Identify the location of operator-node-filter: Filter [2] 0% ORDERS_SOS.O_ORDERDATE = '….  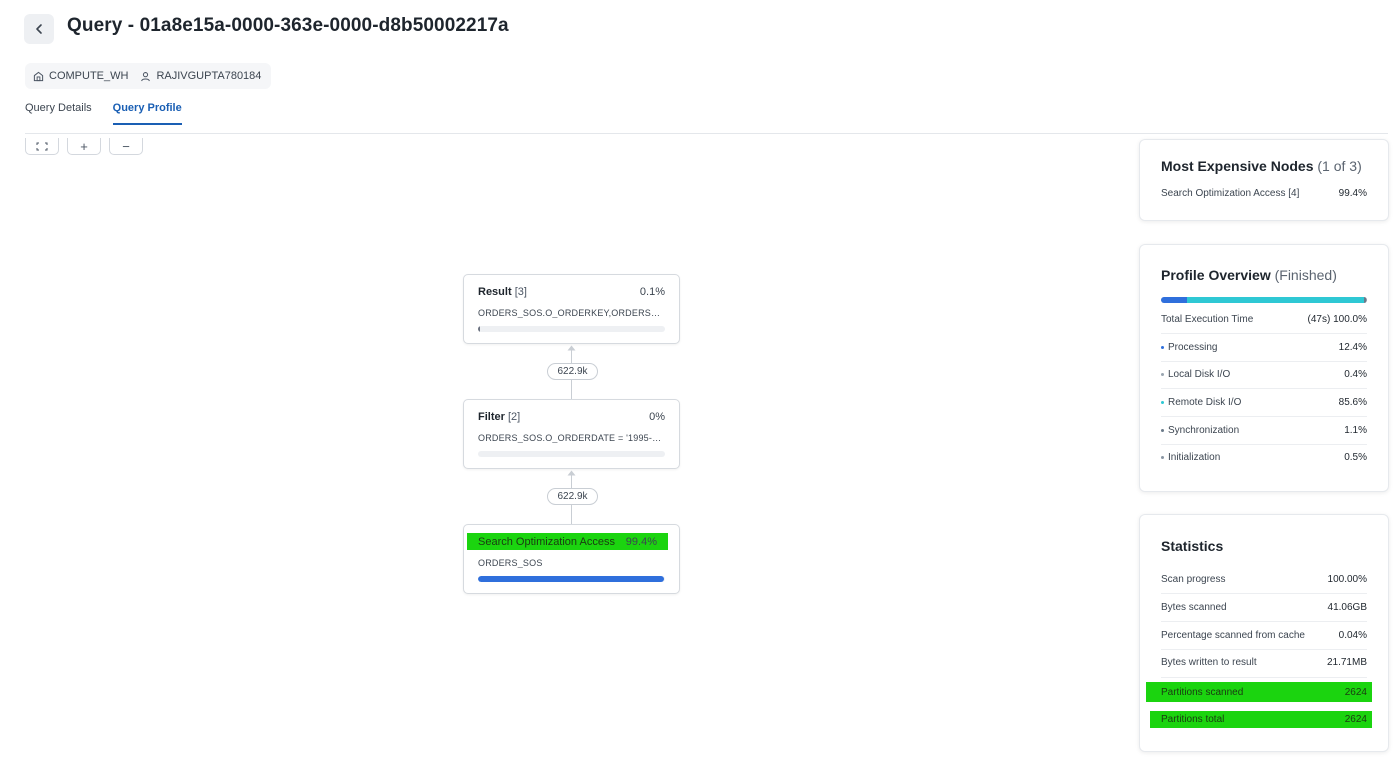
(571, 434).